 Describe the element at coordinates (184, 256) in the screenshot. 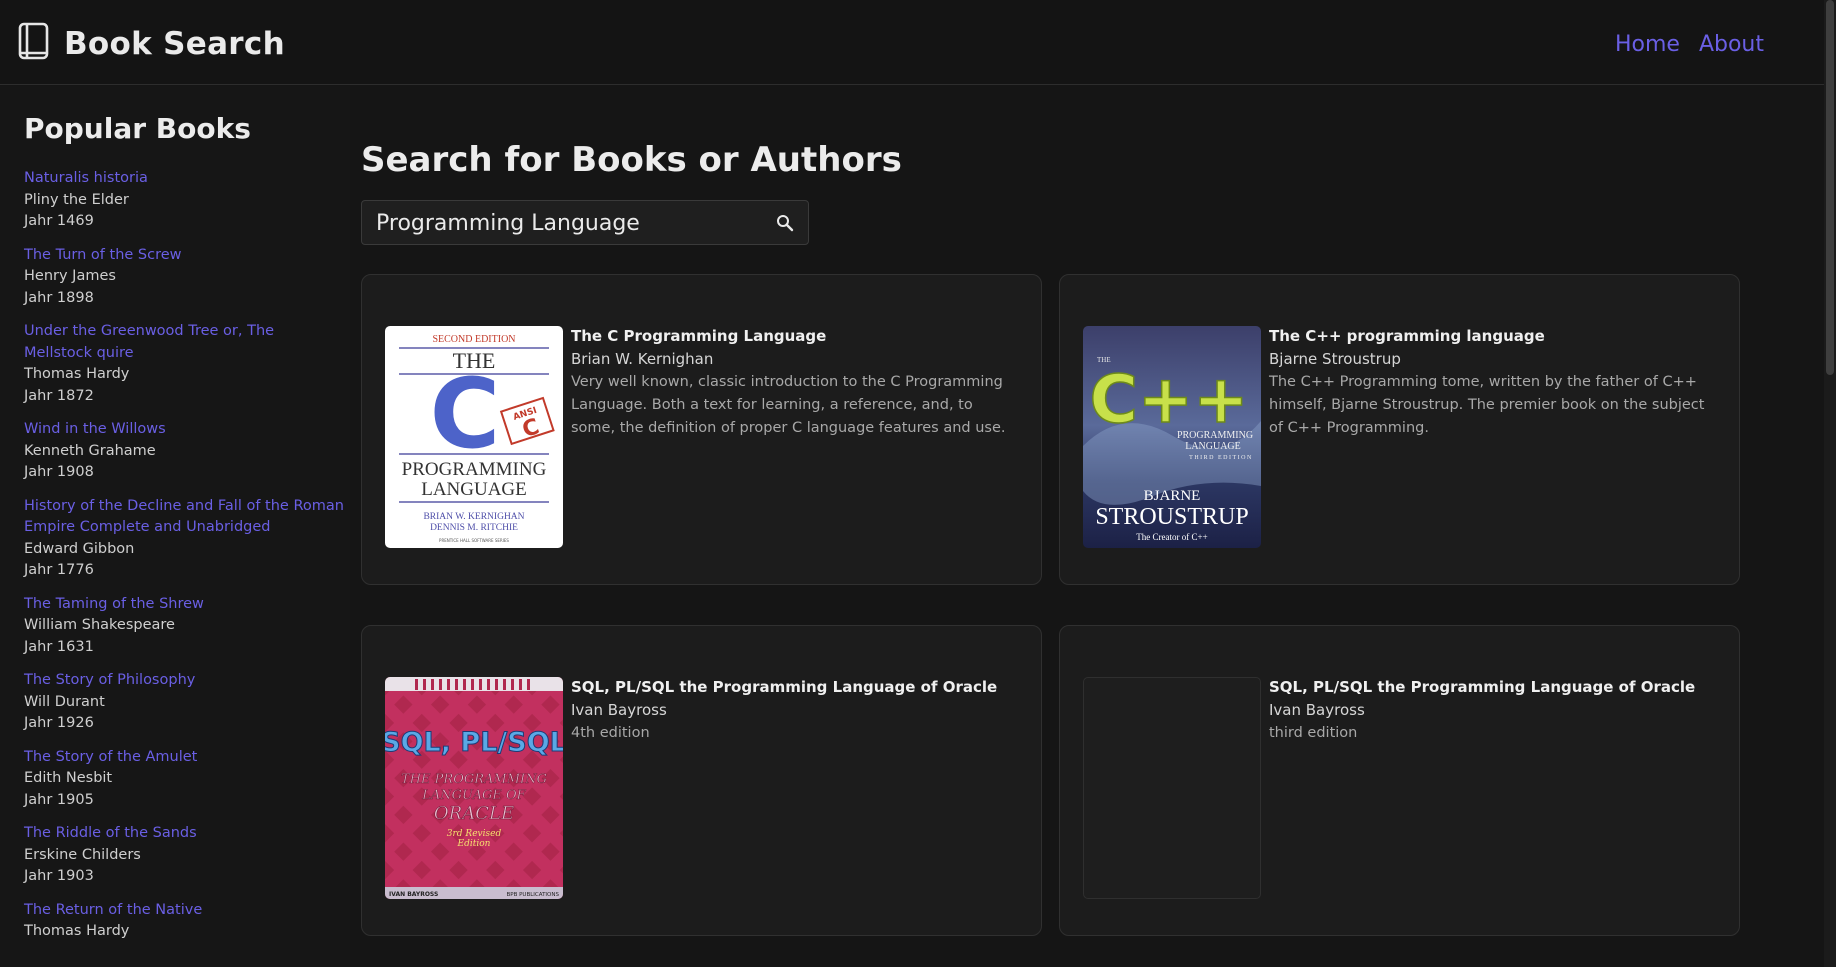

I see `book-link: The Turn of the Screw` at that location.